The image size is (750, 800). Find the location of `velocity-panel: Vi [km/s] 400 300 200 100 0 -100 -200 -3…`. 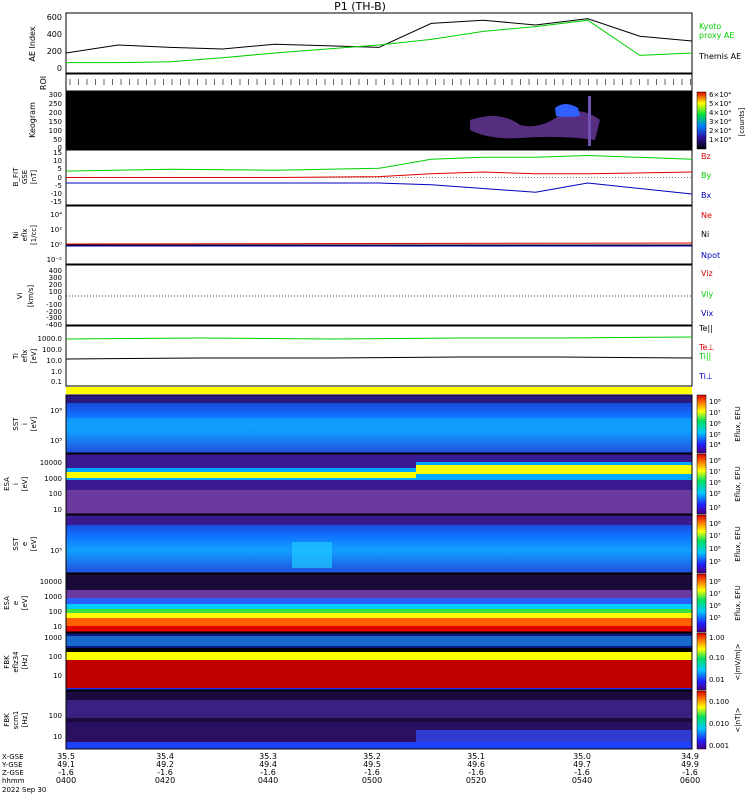

velocity-panel: Vi [km/s] 400 300 200 100 0 -100 -200 -3… is located at coordinates (365, 296).